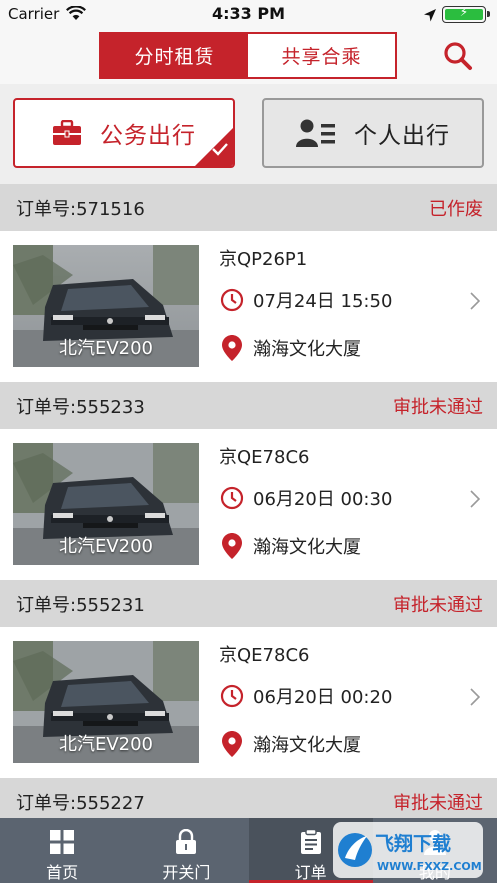 Image resolution: width=497 pixels, height=883 pixels. I want to click on order-header: 订单号:571516 已作废, so click(248, 207).